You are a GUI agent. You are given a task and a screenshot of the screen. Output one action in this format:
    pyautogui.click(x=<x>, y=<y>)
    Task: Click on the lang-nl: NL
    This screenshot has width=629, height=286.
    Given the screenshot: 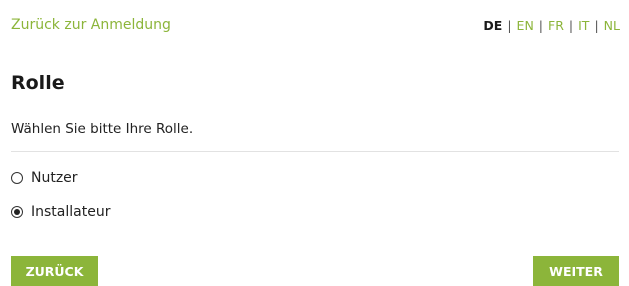 What is the action you would take?
    pyautogui.click(x=612, y=25)
    